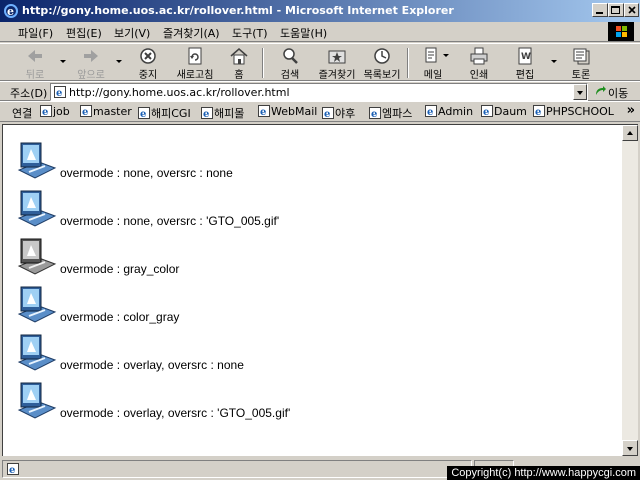  What do you see at coordinates (239, 63) in the screenshot?
I see `home-button: 홈` at bounding box center [239, 63].